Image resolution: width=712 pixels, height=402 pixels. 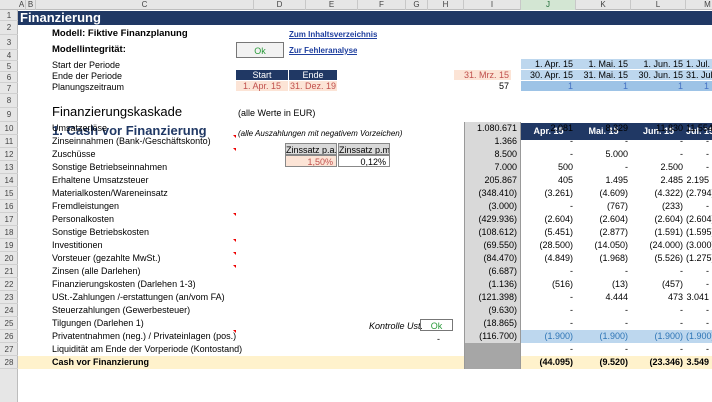 I want to click on column-header-b: B, so click(x=31, y=5).